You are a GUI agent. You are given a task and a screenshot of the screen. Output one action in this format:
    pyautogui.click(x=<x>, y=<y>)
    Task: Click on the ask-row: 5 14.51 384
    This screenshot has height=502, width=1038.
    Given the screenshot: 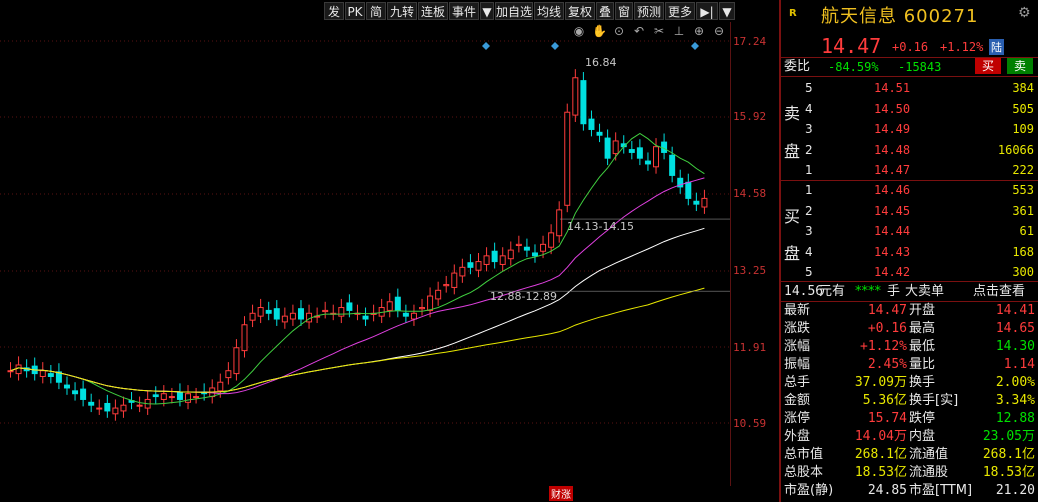 What is the action you would take?
    pyautogui.click(x=909, y=88)
    